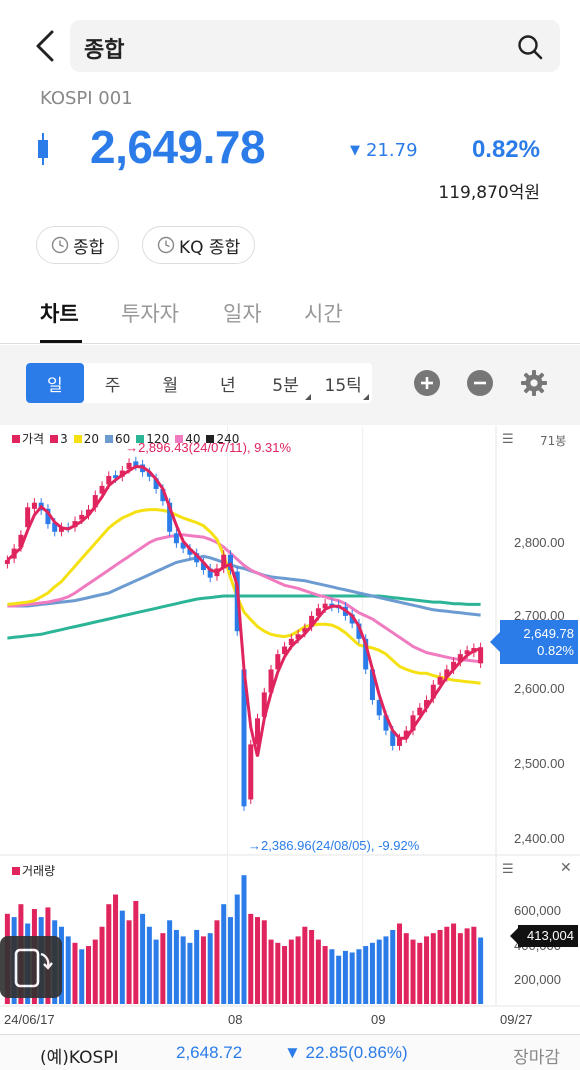 The width and height of the screenshot is (580, 1070). I want to click on legend-item: 20, so click(86, 438).